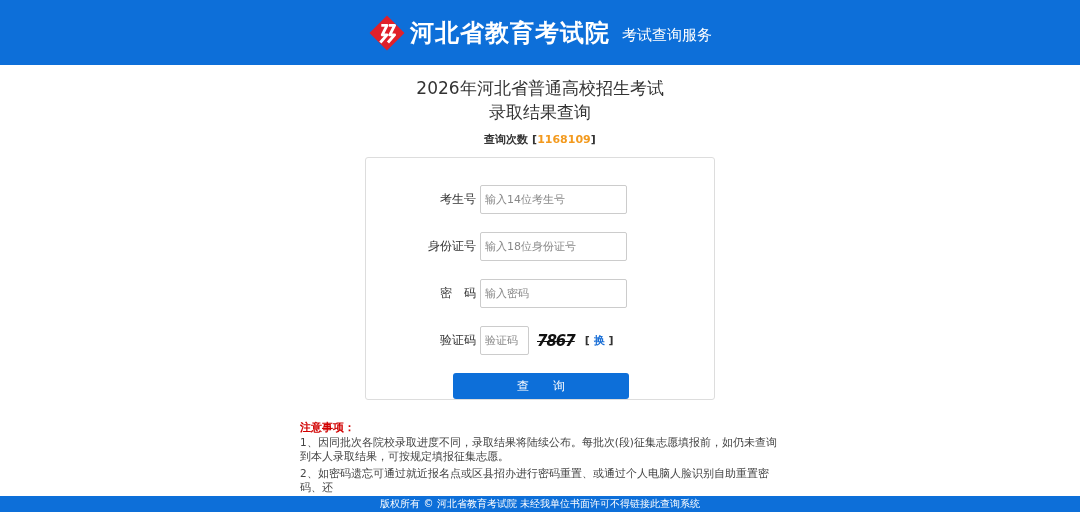  What do you see at coordinates (458, 340) in the screenshot?
I see `field-label: 验证码` at bounding box center [458, 340].